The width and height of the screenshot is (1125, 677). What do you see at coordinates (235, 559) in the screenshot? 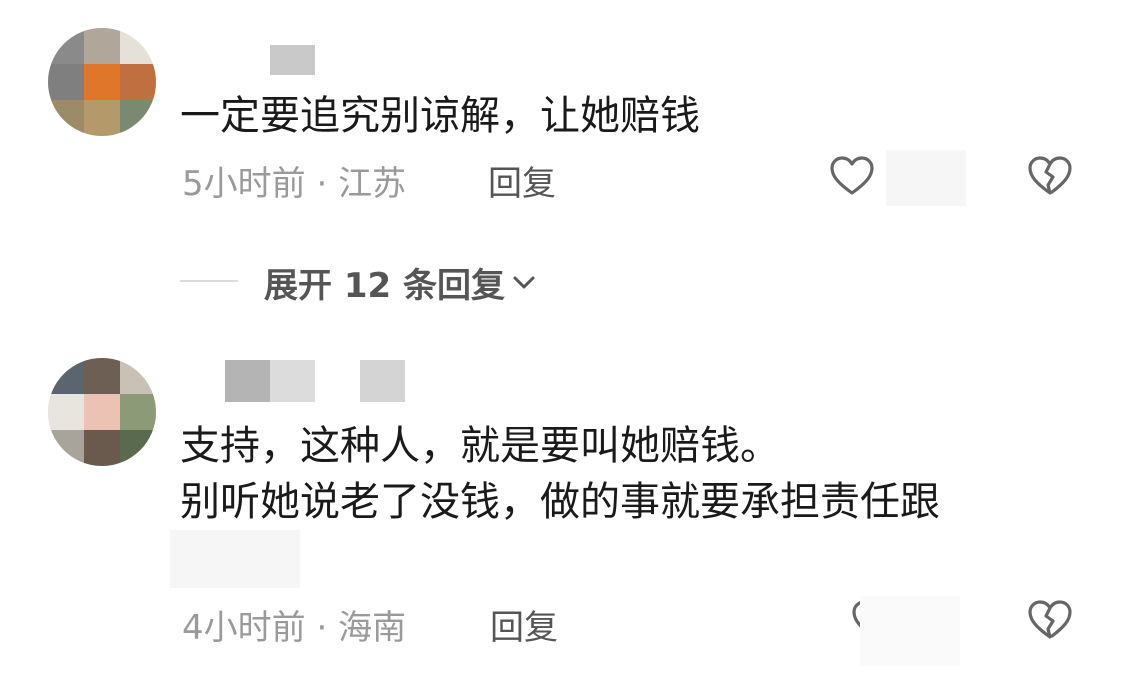
I see `comment-text-redacted` at bounding box center [235, 559].